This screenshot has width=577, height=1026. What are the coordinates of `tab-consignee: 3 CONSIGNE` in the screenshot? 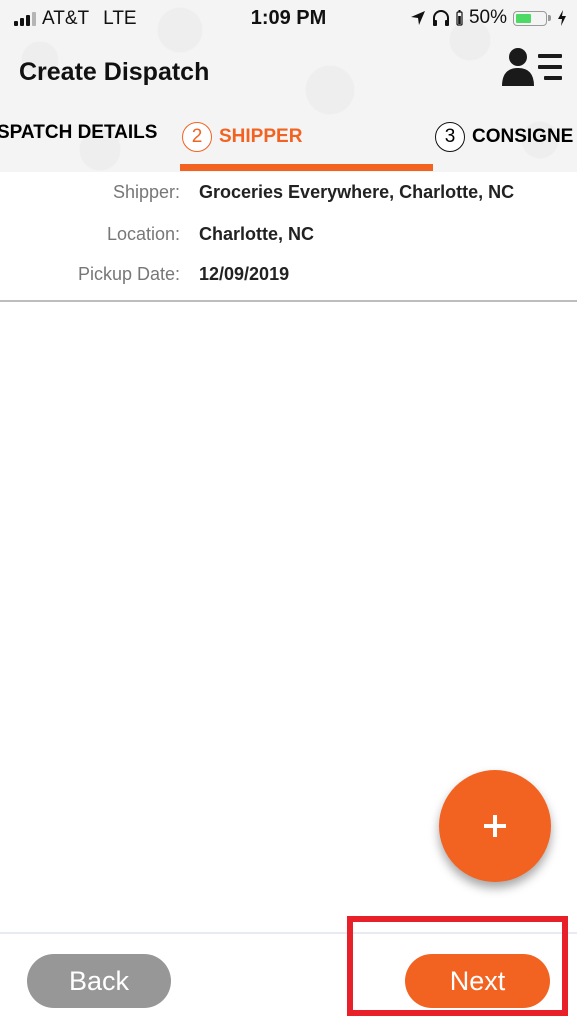 It's located at (504, 137).